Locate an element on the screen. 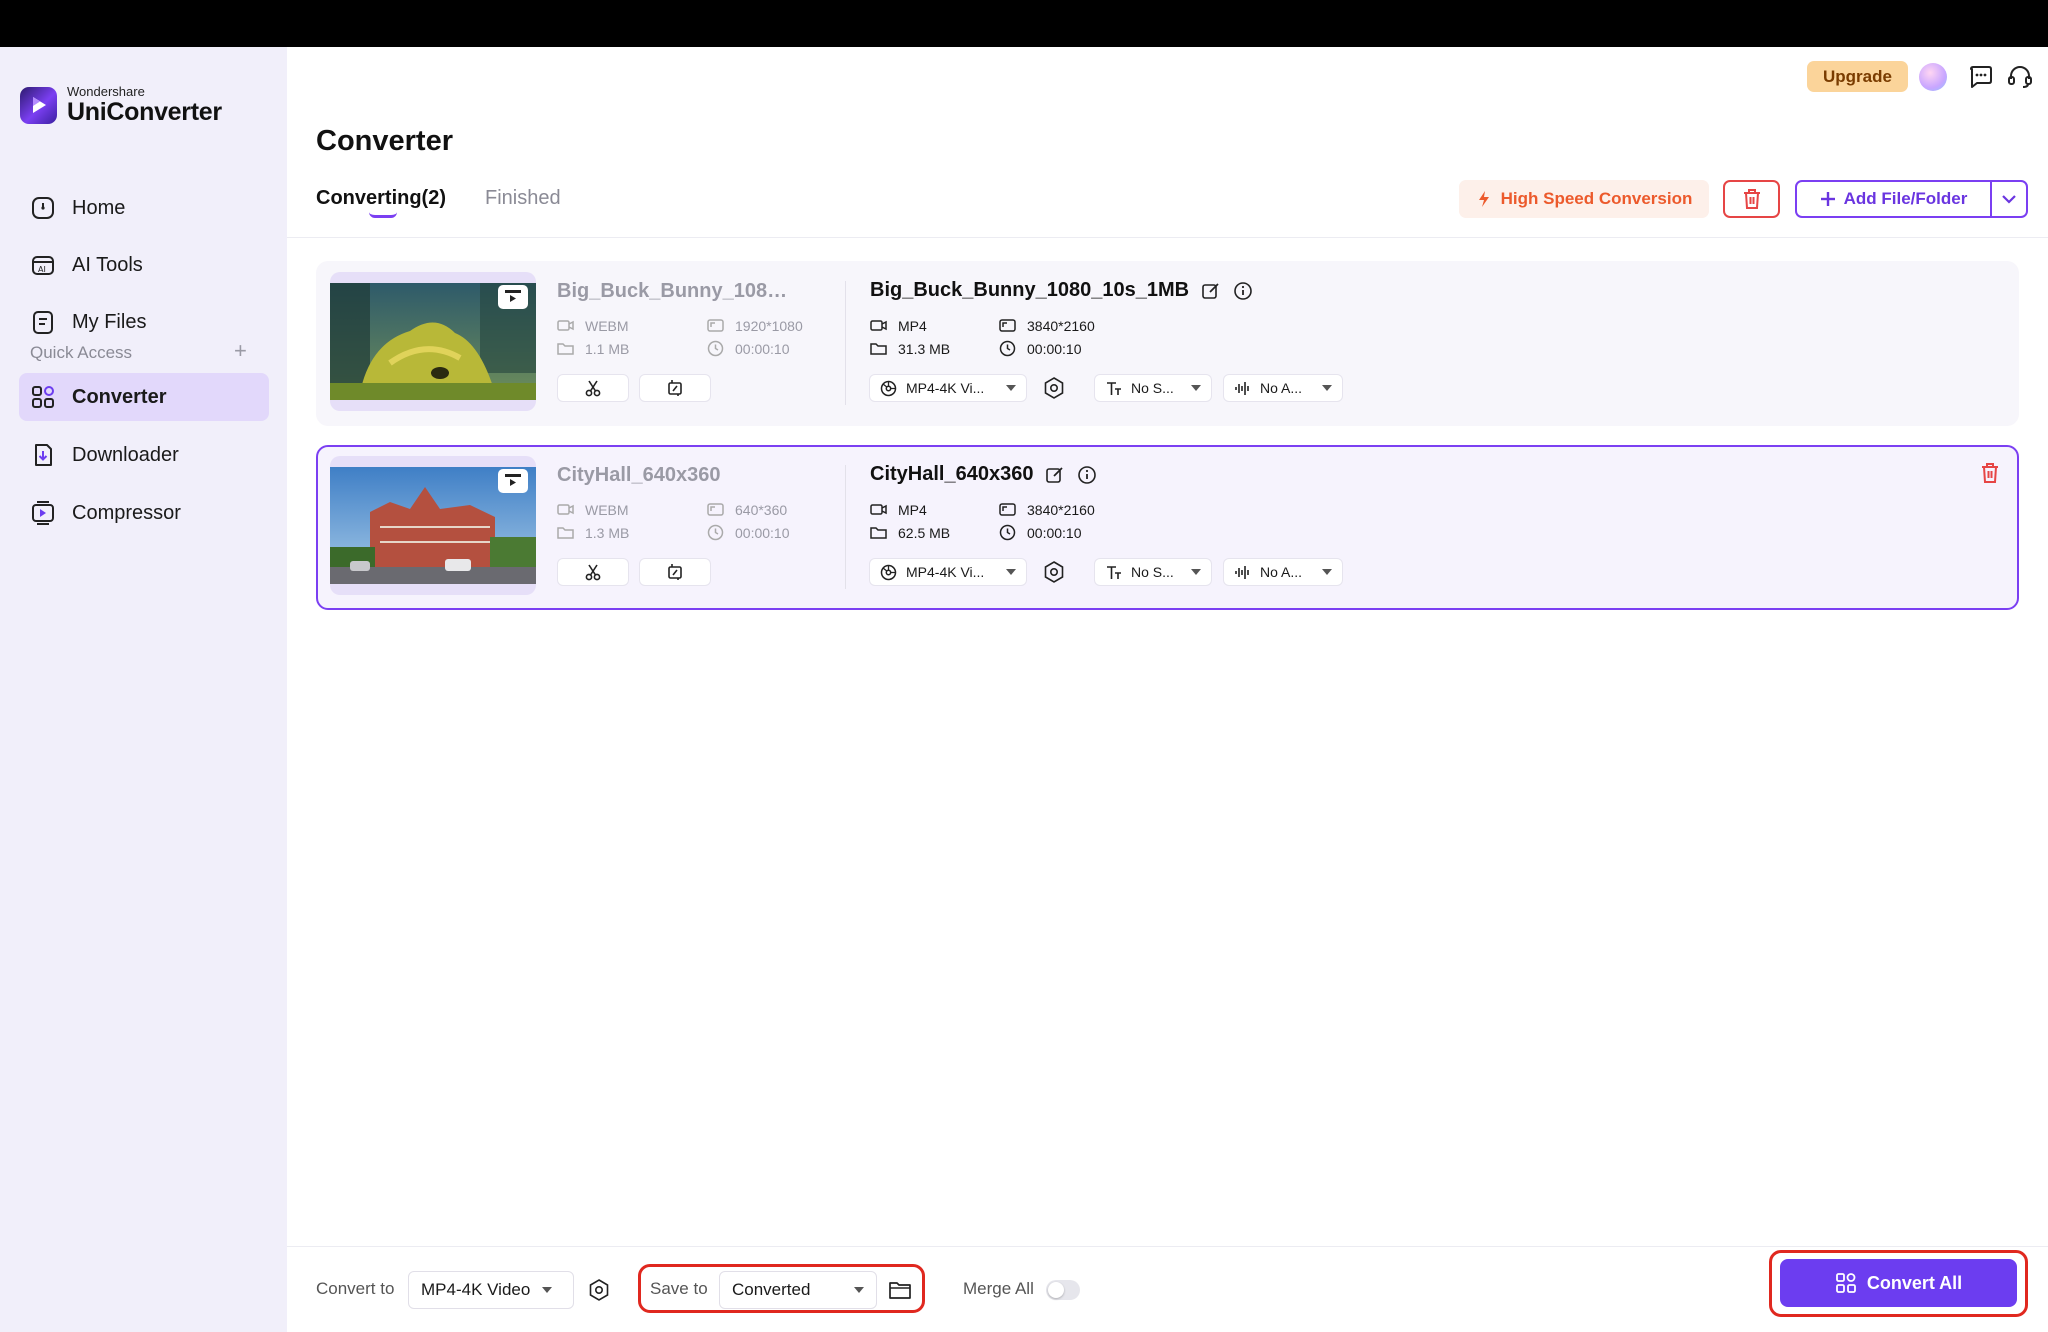 This screenshot has height=1332, width=2048. merge-all-toggle is located at coordinates (1063, 1290).